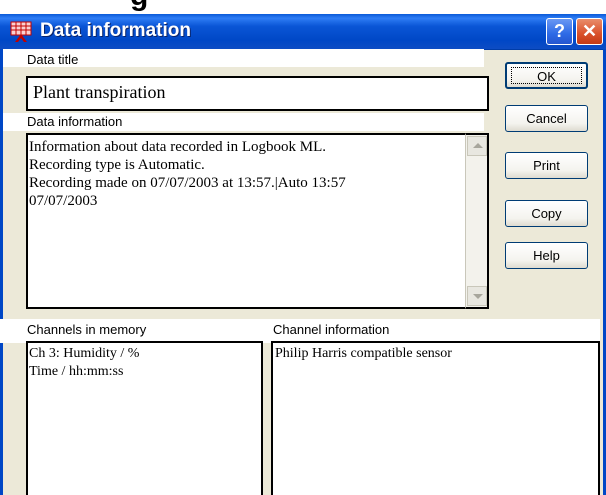 The height and width of the screenshot is (495, 606). What do you see at coordinates (546, 165) in the screenshot?
I see `print-button: Print` at bounding box center [546, 165].